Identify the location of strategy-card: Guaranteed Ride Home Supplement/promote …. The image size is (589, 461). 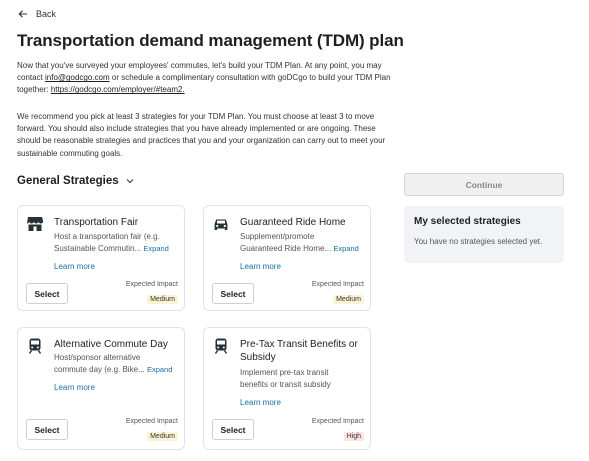
(287, 258).